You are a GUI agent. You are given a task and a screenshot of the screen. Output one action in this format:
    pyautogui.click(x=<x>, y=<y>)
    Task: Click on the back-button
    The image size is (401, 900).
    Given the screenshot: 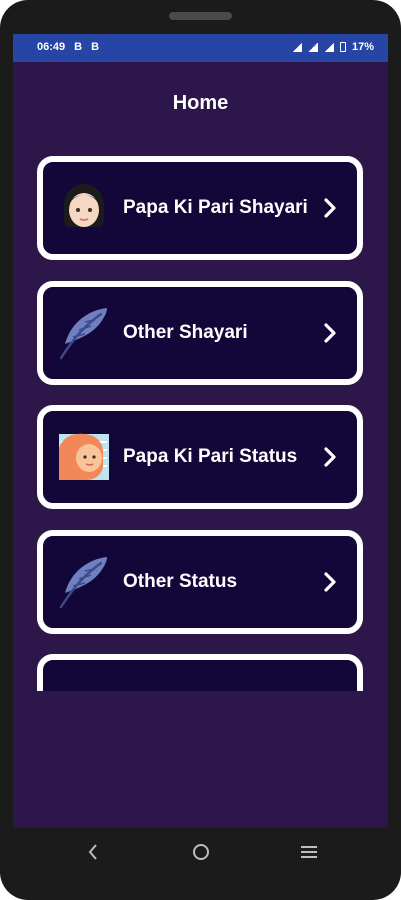 What is the action you would take?
    pyautogui.click(x=93, y=852)
    